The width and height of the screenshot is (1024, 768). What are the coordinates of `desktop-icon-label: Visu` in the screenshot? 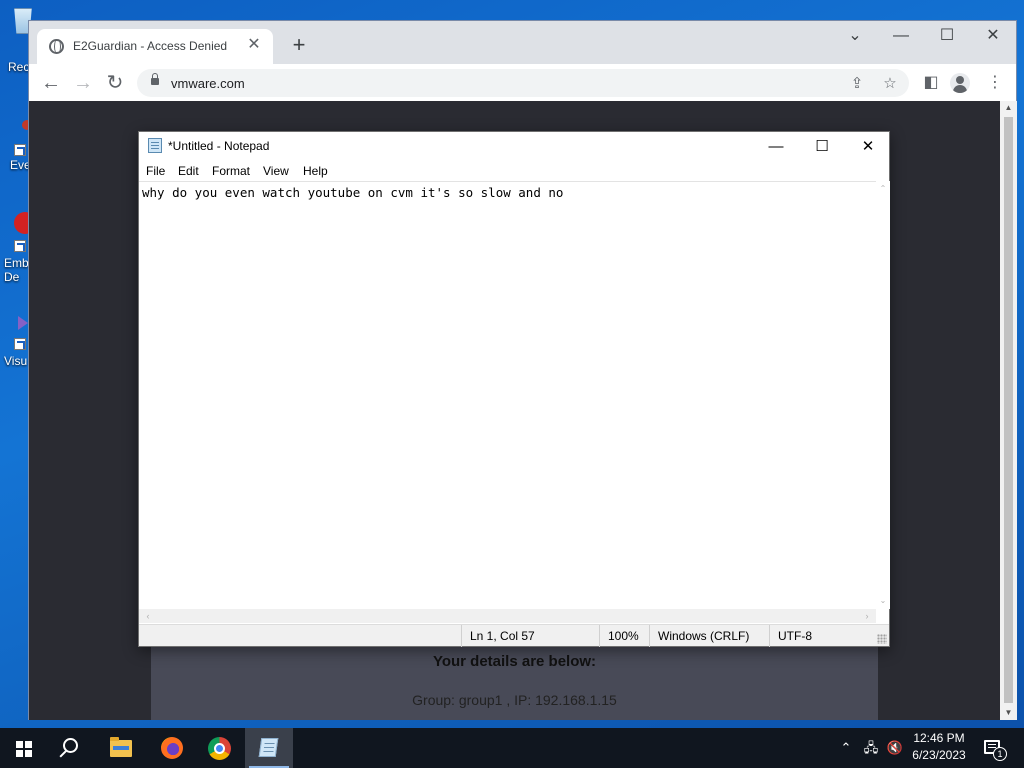 It's located at (16, 361).